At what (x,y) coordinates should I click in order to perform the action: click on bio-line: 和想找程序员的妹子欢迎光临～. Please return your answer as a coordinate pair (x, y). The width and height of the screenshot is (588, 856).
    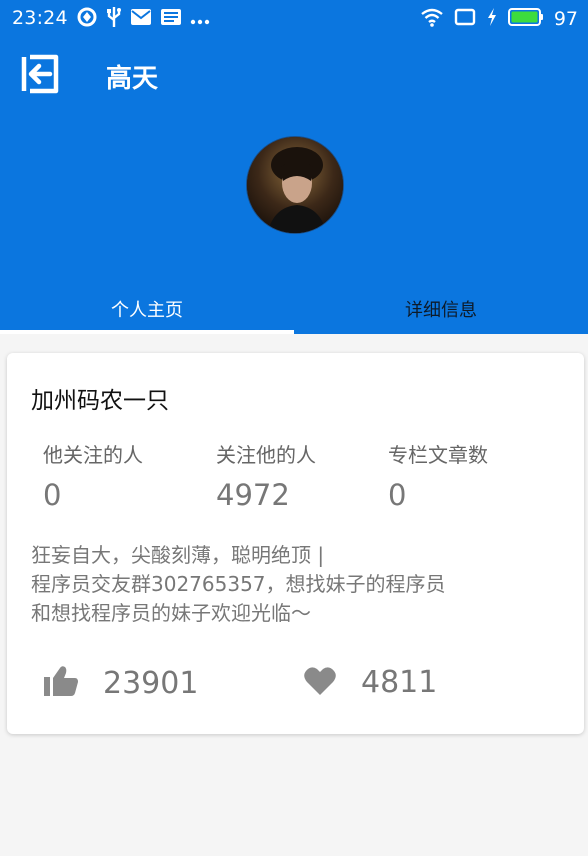
    Looking at the image, I should click on (171, 613).